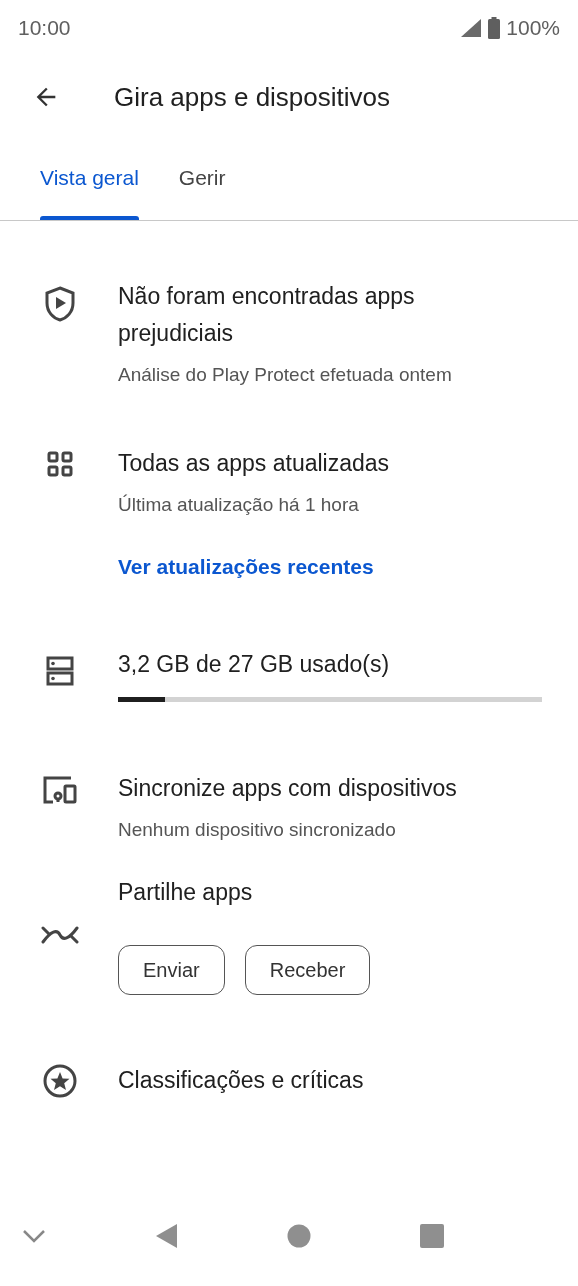  I want to click on outline-button: Enviar, so click(171, 970).